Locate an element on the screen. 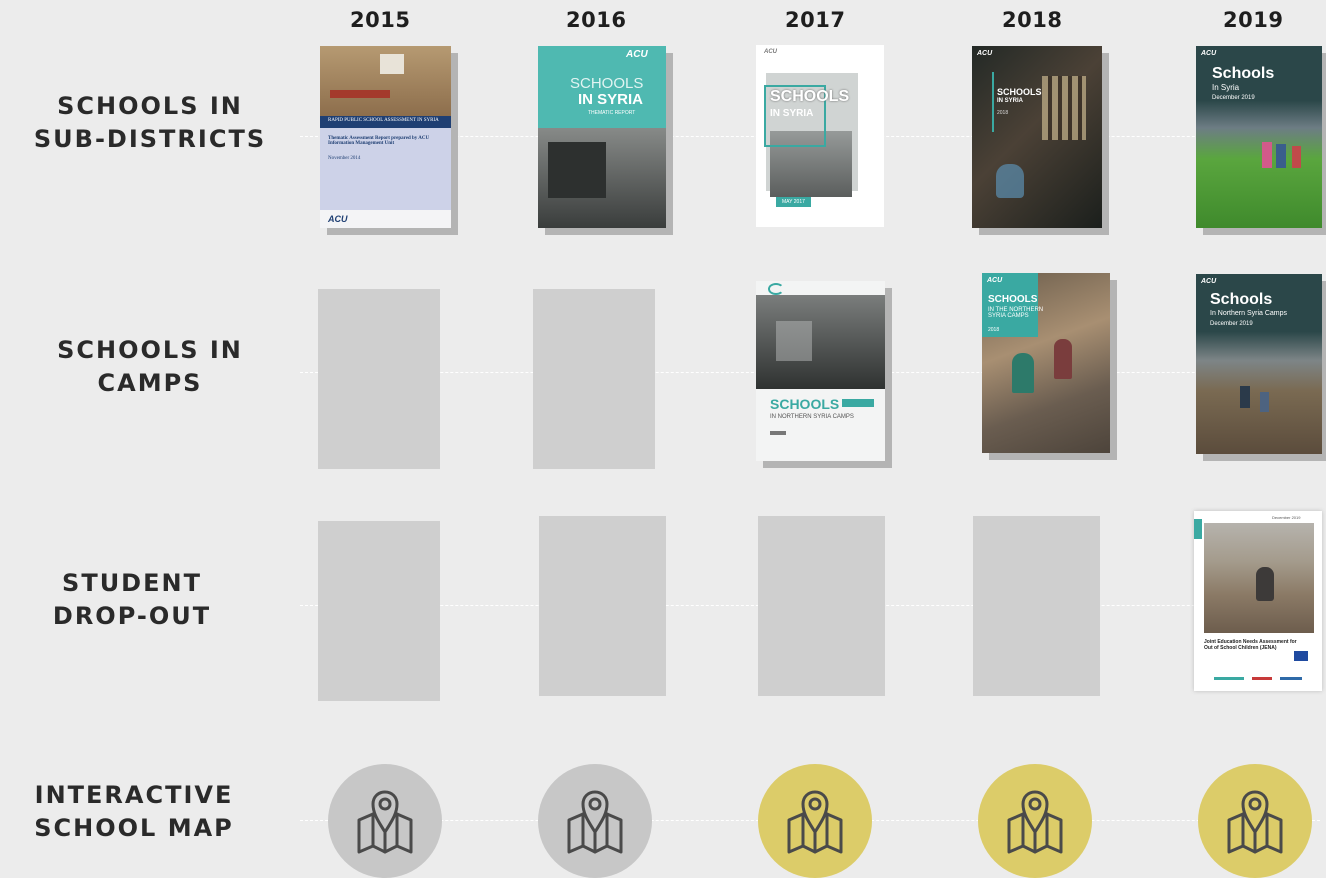 The image size is (1326, 878). report-cover-sub-districts-2017: ACU SCHOOLS IN SYRIA MAY 2017 is located at coordinates (820, 136).